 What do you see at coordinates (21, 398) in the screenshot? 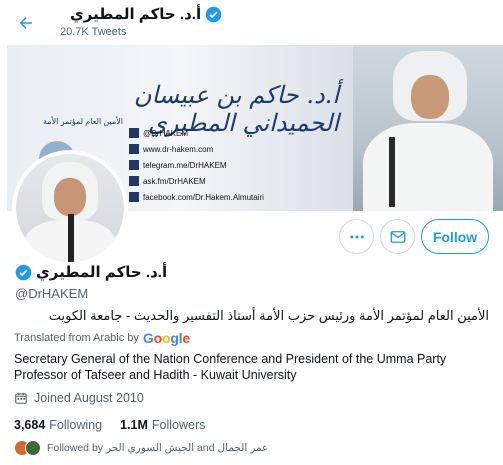
I see `calendar-icon` at bounding box center [21, 398].